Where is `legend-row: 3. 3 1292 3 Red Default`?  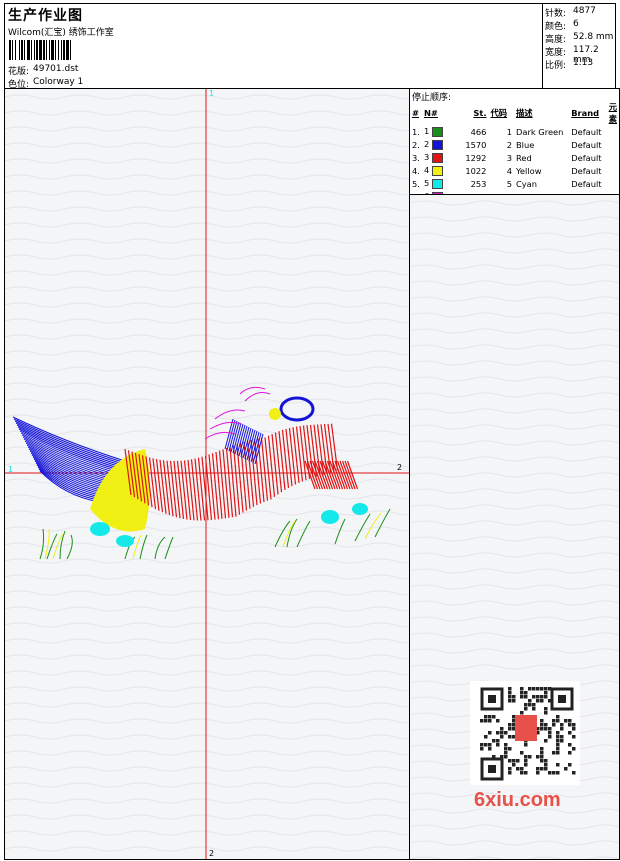
legend-row: 3. 3 1292 3 Red Default is located at coordinates (514, 157).